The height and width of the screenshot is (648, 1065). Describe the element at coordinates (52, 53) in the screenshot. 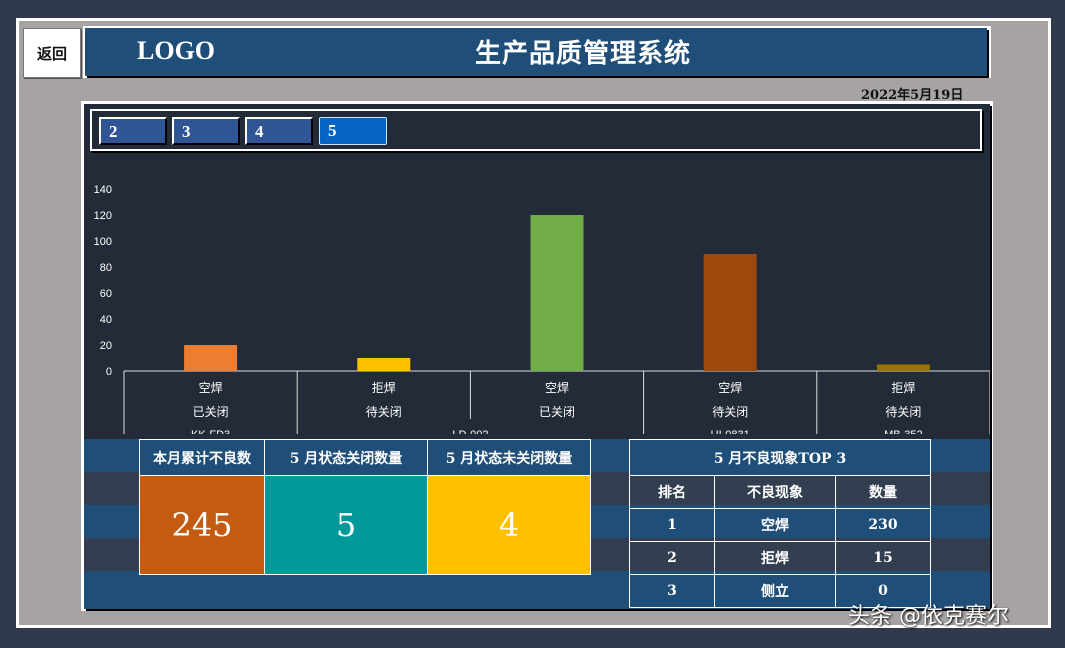

I see `back-button: 返回` at that location.